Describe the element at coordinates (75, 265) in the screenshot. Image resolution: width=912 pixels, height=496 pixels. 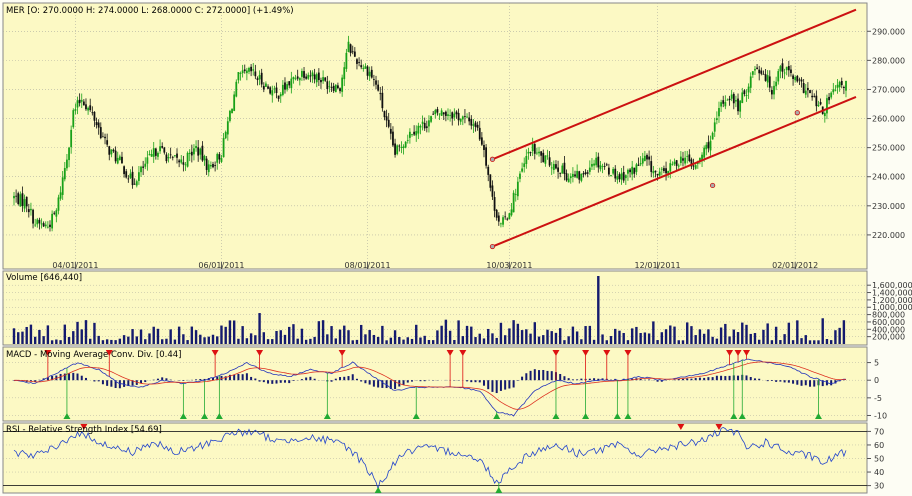
I see `date-tick-label: 04/01/2011` at that location.